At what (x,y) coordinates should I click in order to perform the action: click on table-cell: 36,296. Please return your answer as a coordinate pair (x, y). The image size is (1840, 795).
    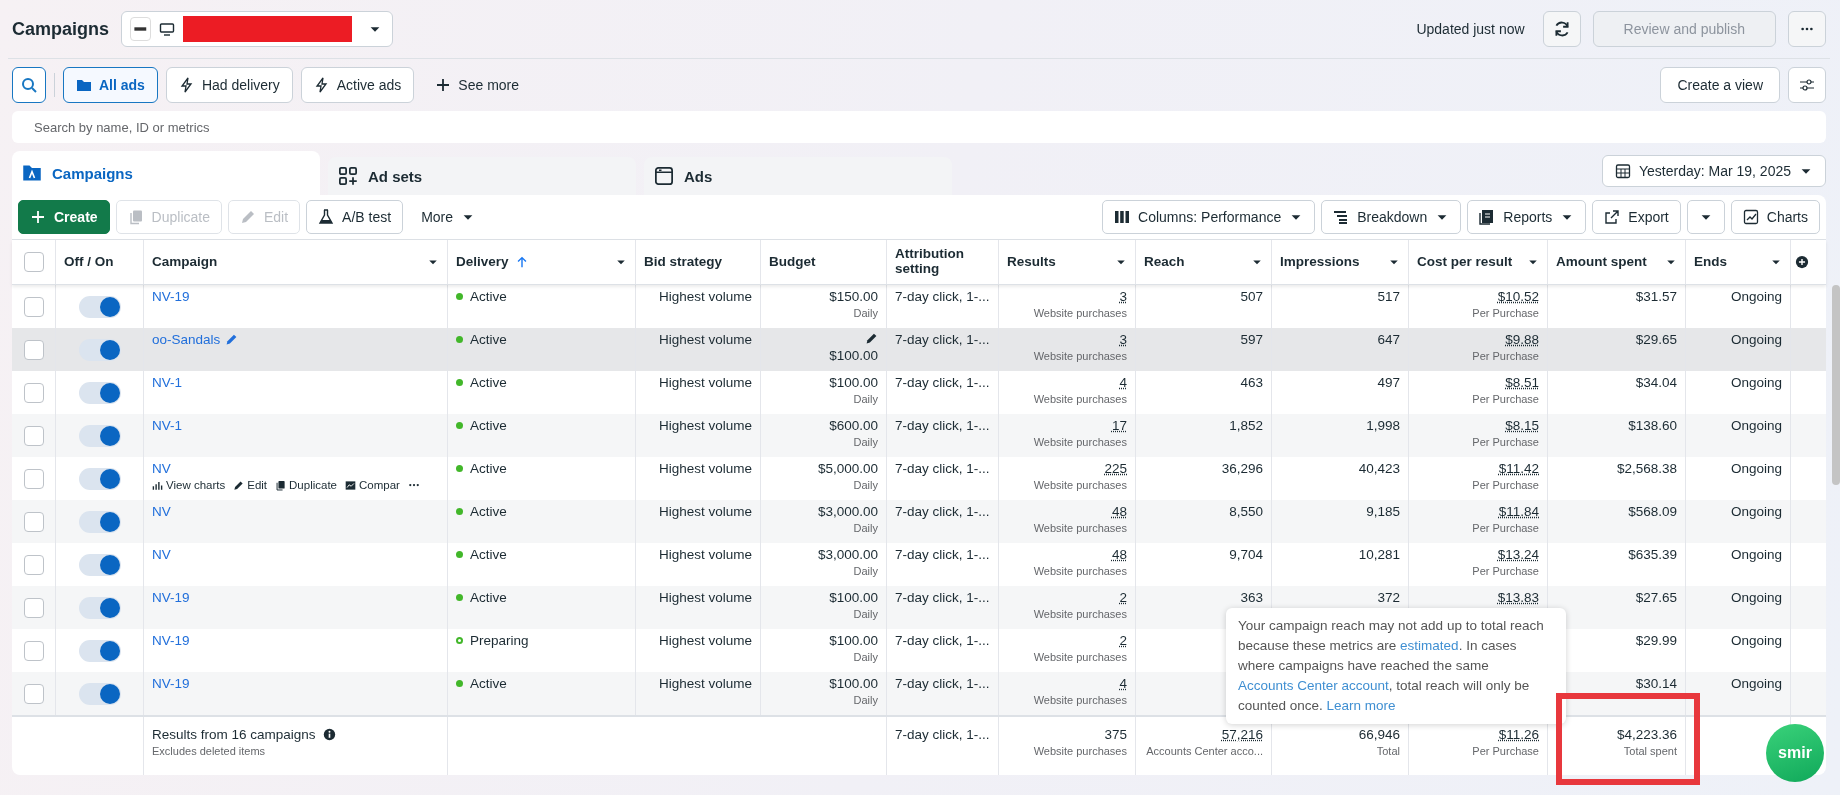
    Looking at the image, I should click on (1242, 468).